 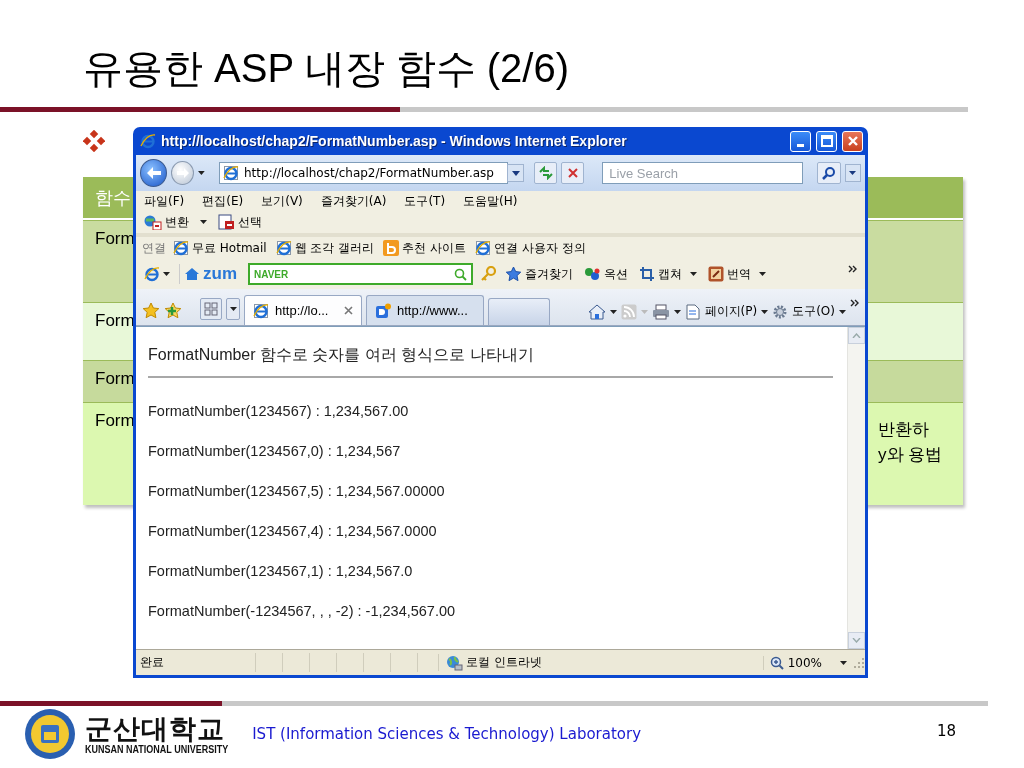 What do you see at coordinates (223, 201) in the screenshot?
I see `menu-item: 편집(E)` at bounding box center [223, 201].